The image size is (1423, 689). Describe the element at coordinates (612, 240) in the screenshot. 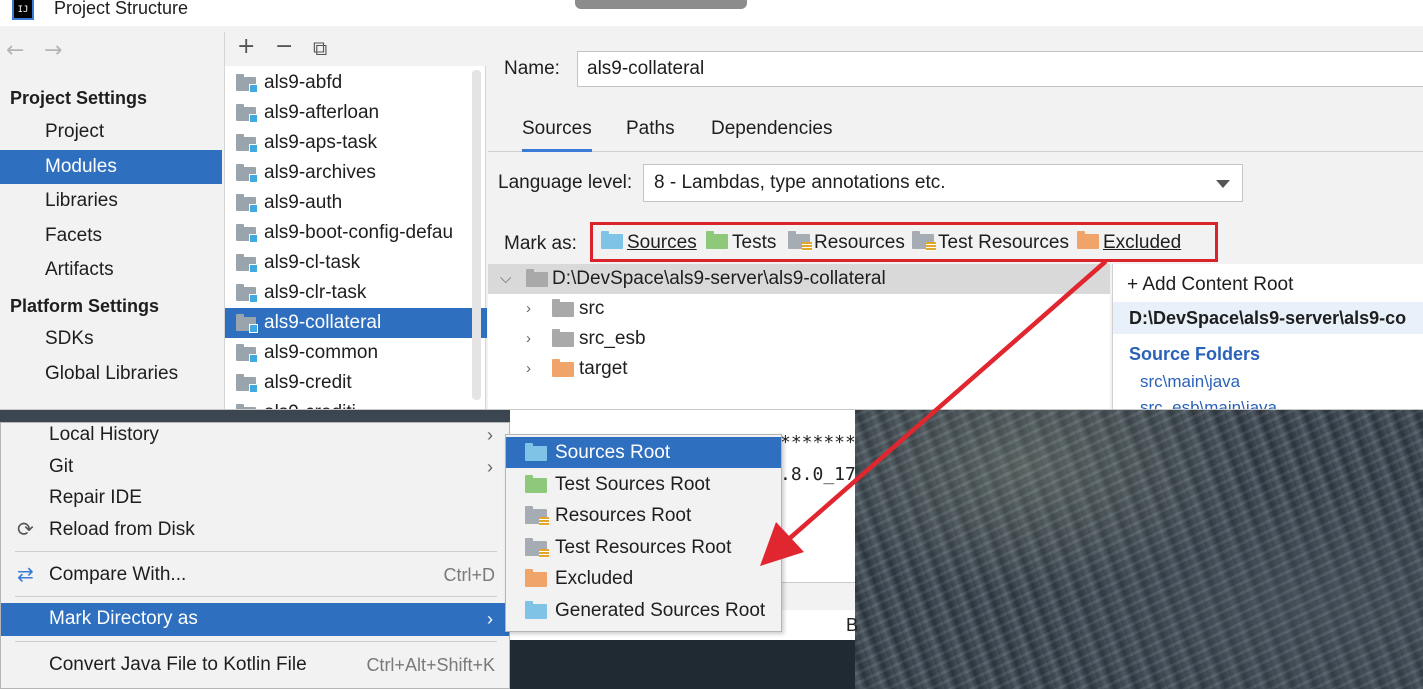

I see `sources-folder-icon` at that location.